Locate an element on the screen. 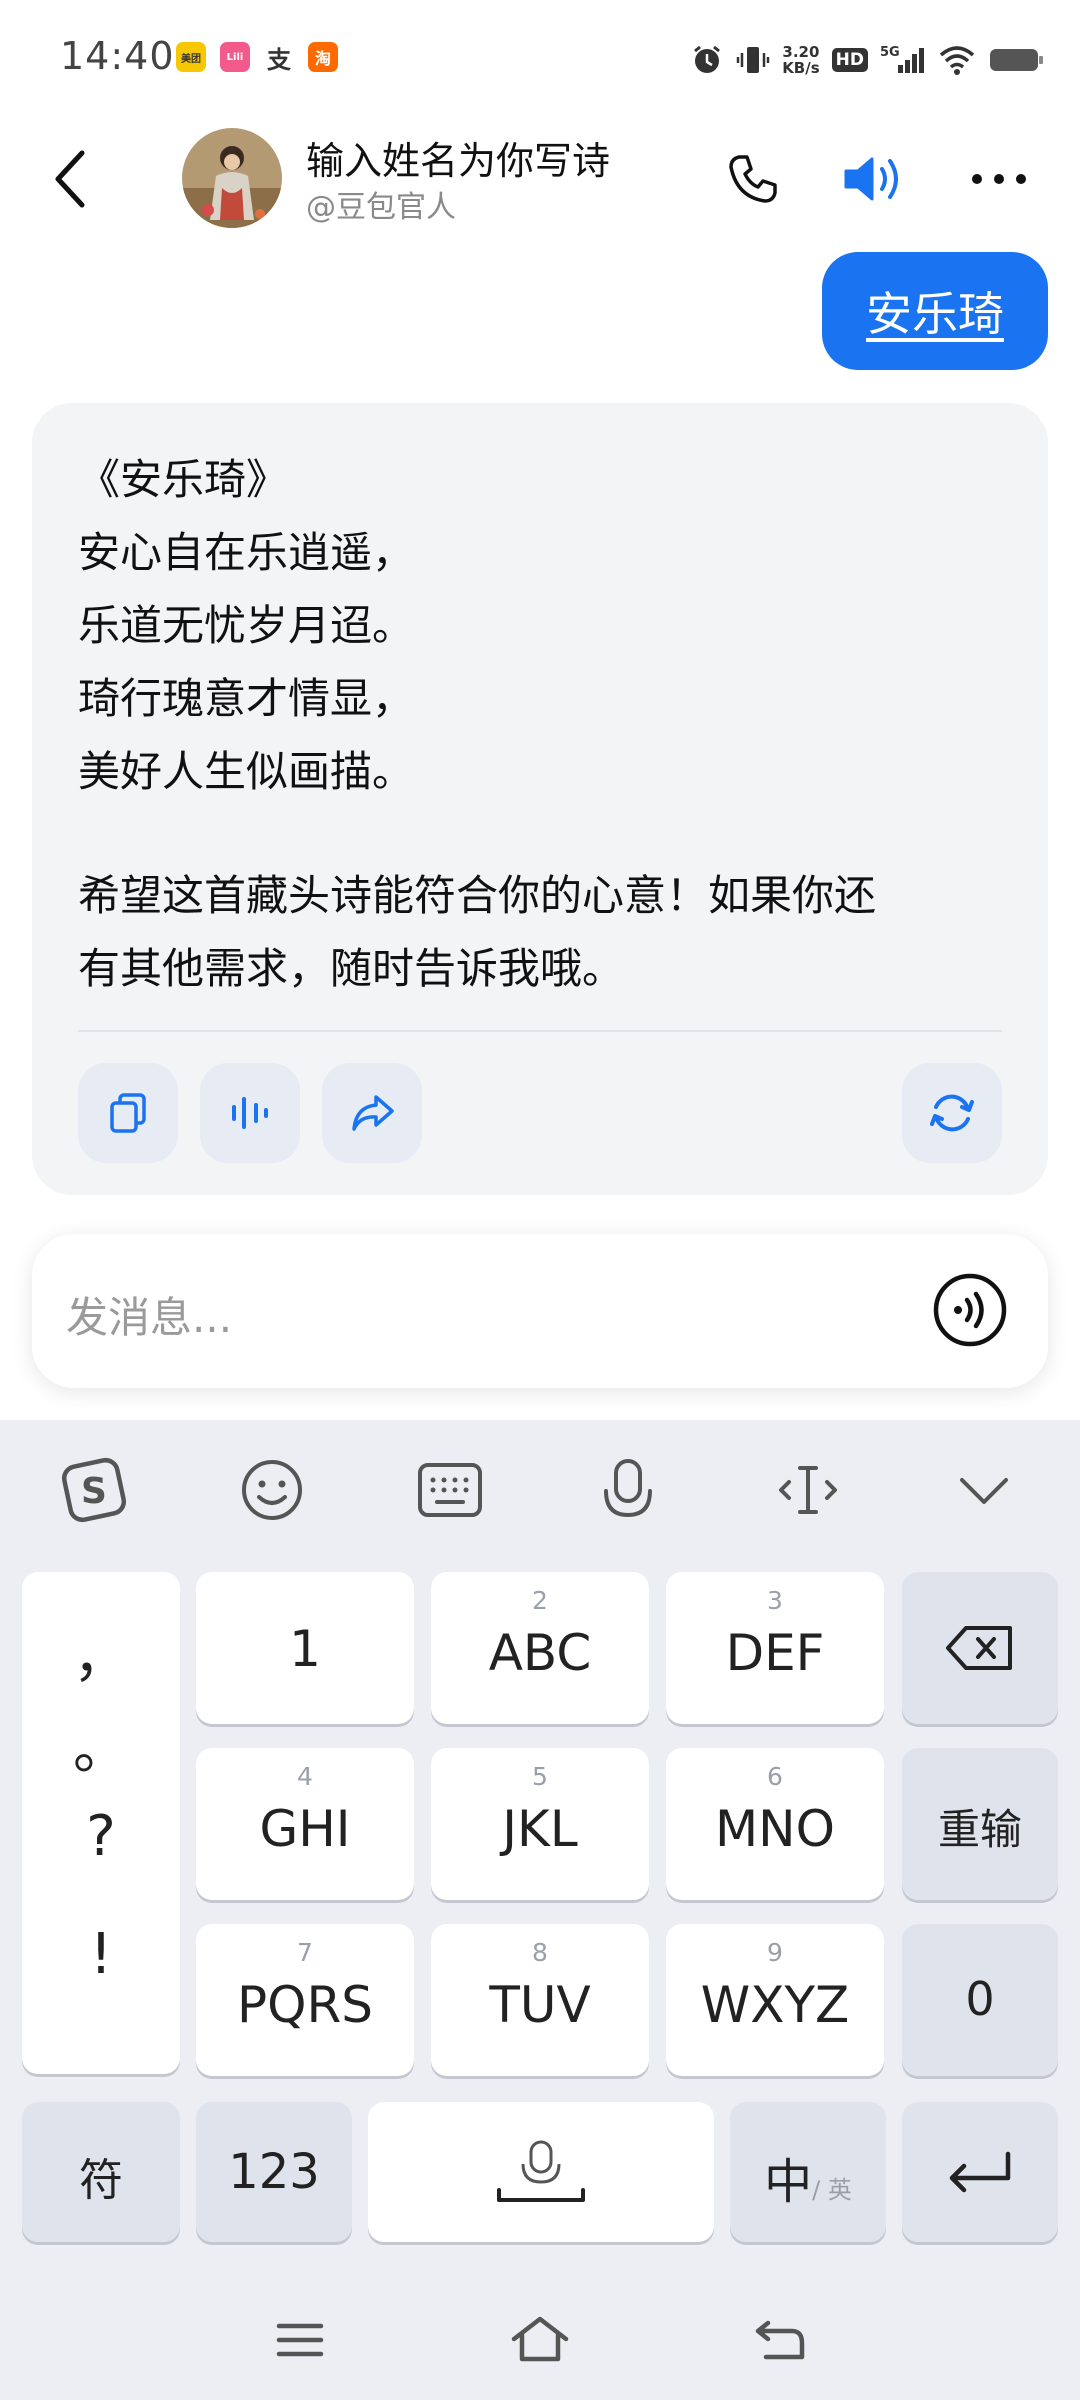 The width and height of the screenshot is (1080, 2400). home-button is located at coordinates (540, 2340).